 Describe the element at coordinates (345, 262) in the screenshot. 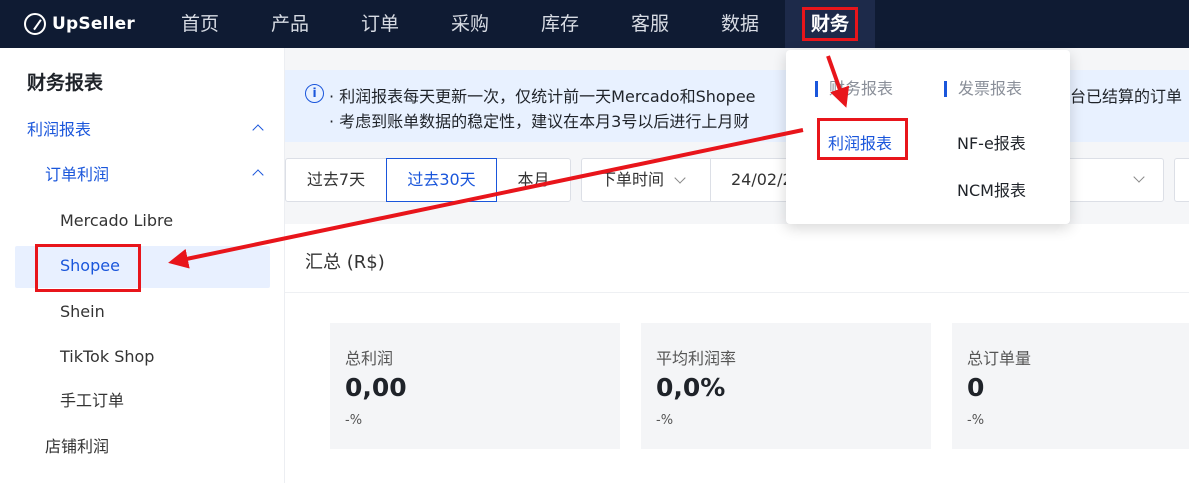

I see `summary-title: 汇总 (R$)` at that location.